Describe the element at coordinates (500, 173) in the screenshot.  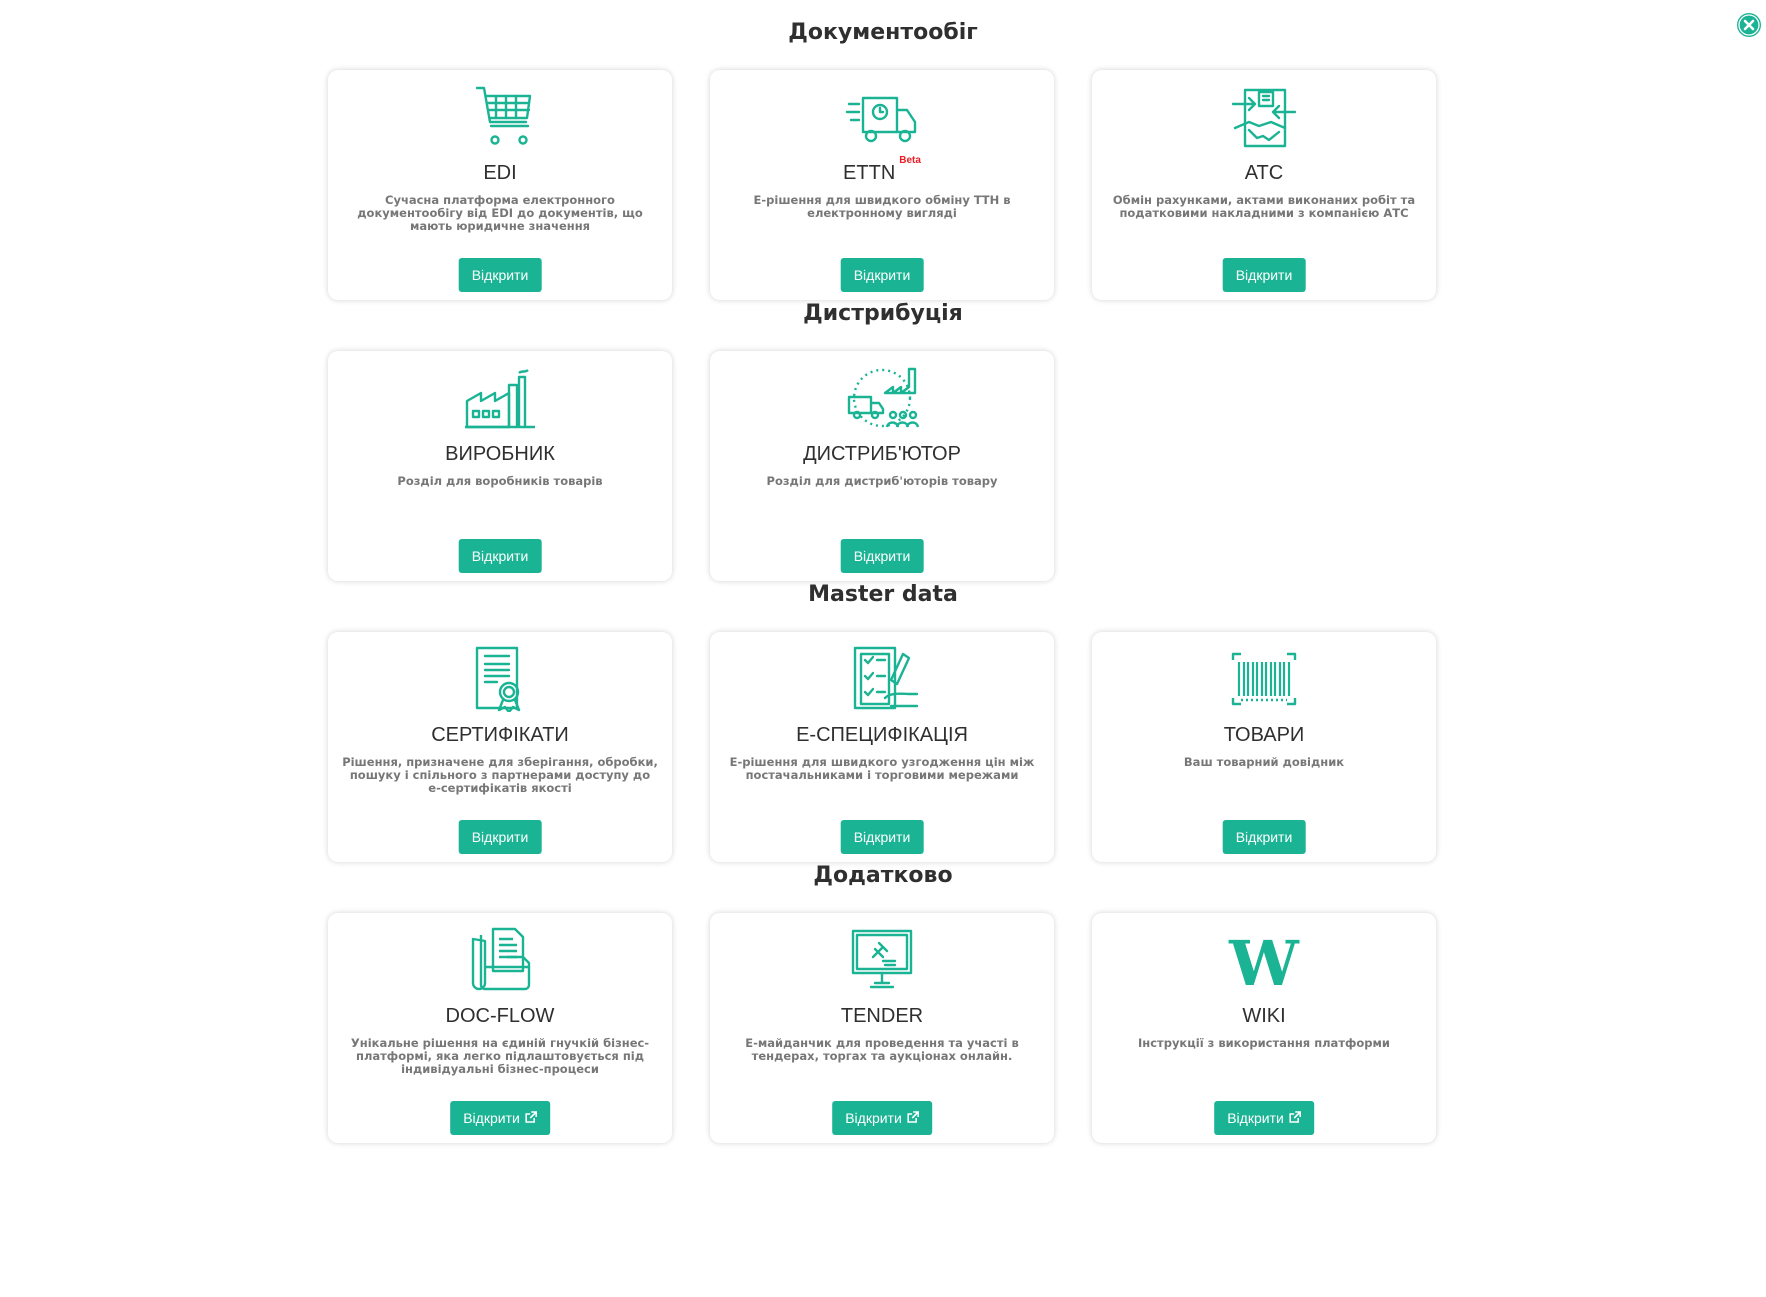
I see `card-title: EDI` at that location.